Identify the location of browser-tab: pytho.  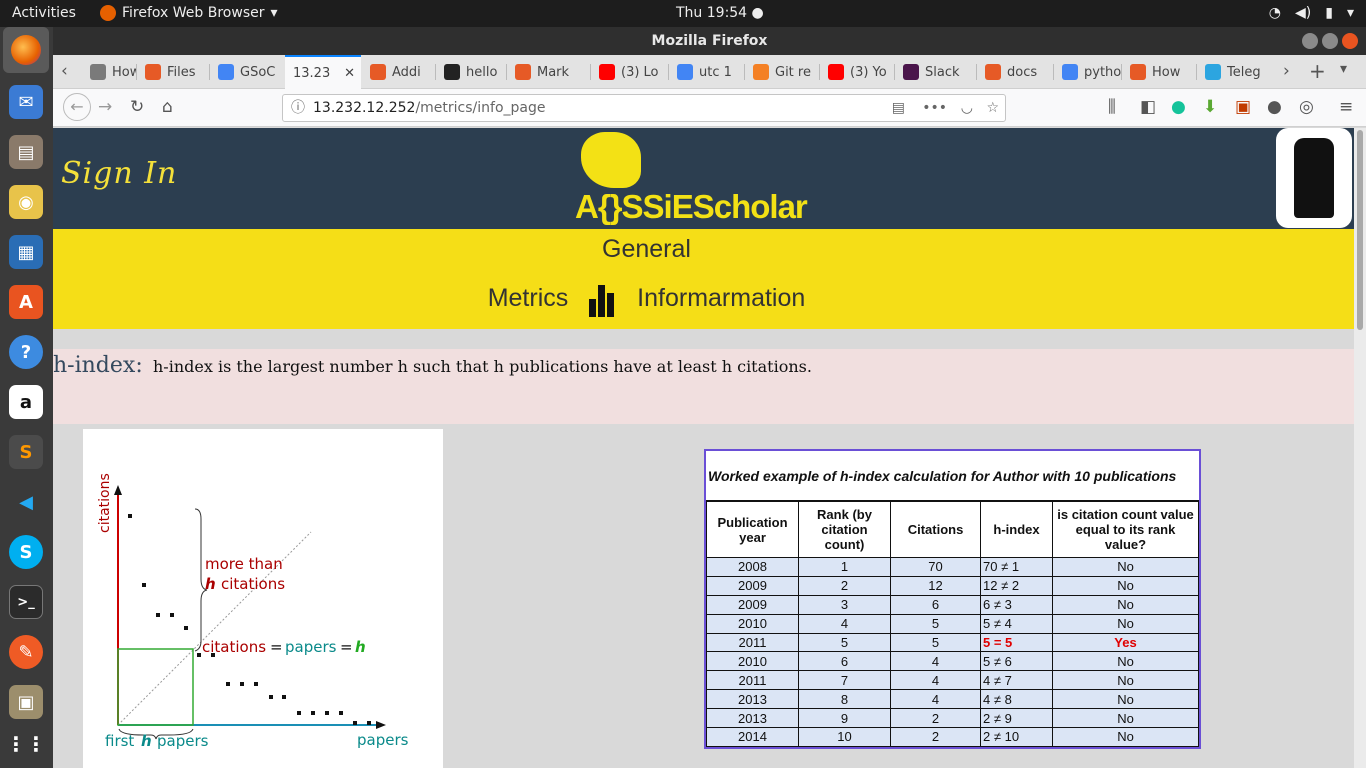
(1087, 72).